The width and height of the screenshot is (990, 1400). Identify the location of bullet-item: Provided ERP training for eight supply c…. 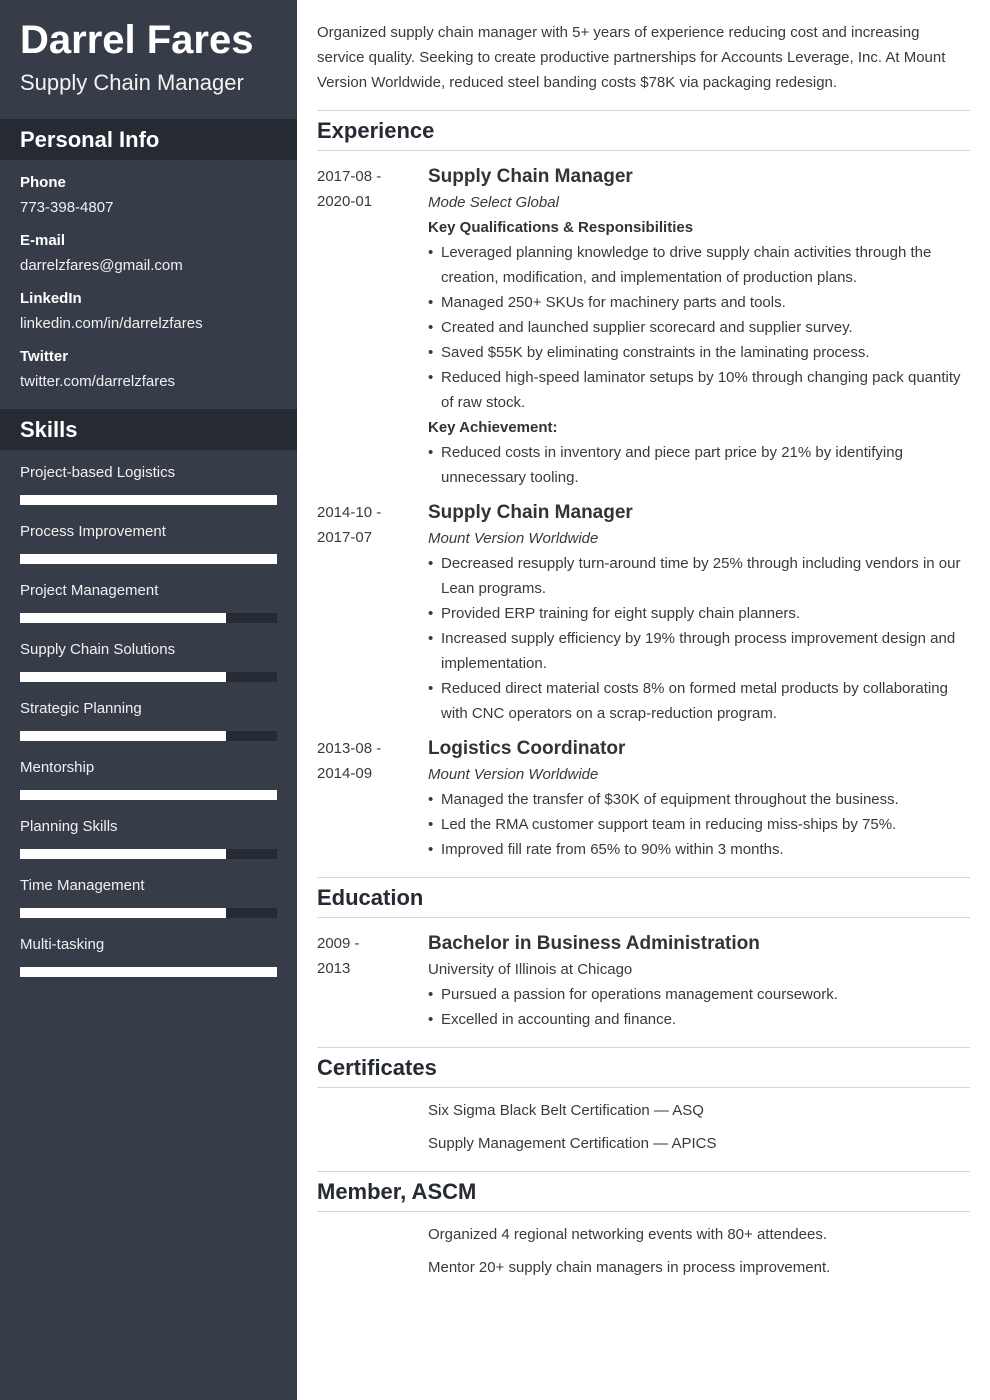
(699, 613).